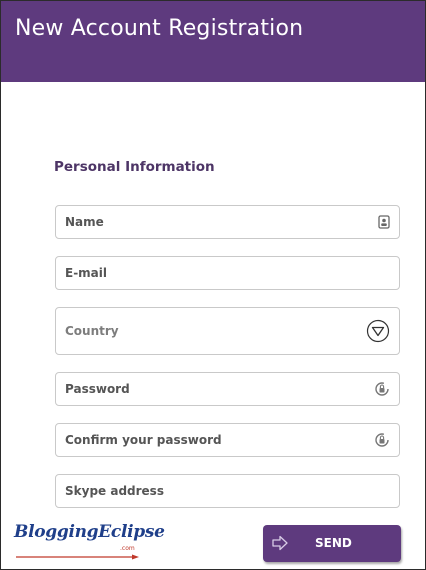 This screenshot has height=570, width=426. Describe the element at coordinates (92, 331) in the screenshot. I see `country-placeholder: Country` at that location.